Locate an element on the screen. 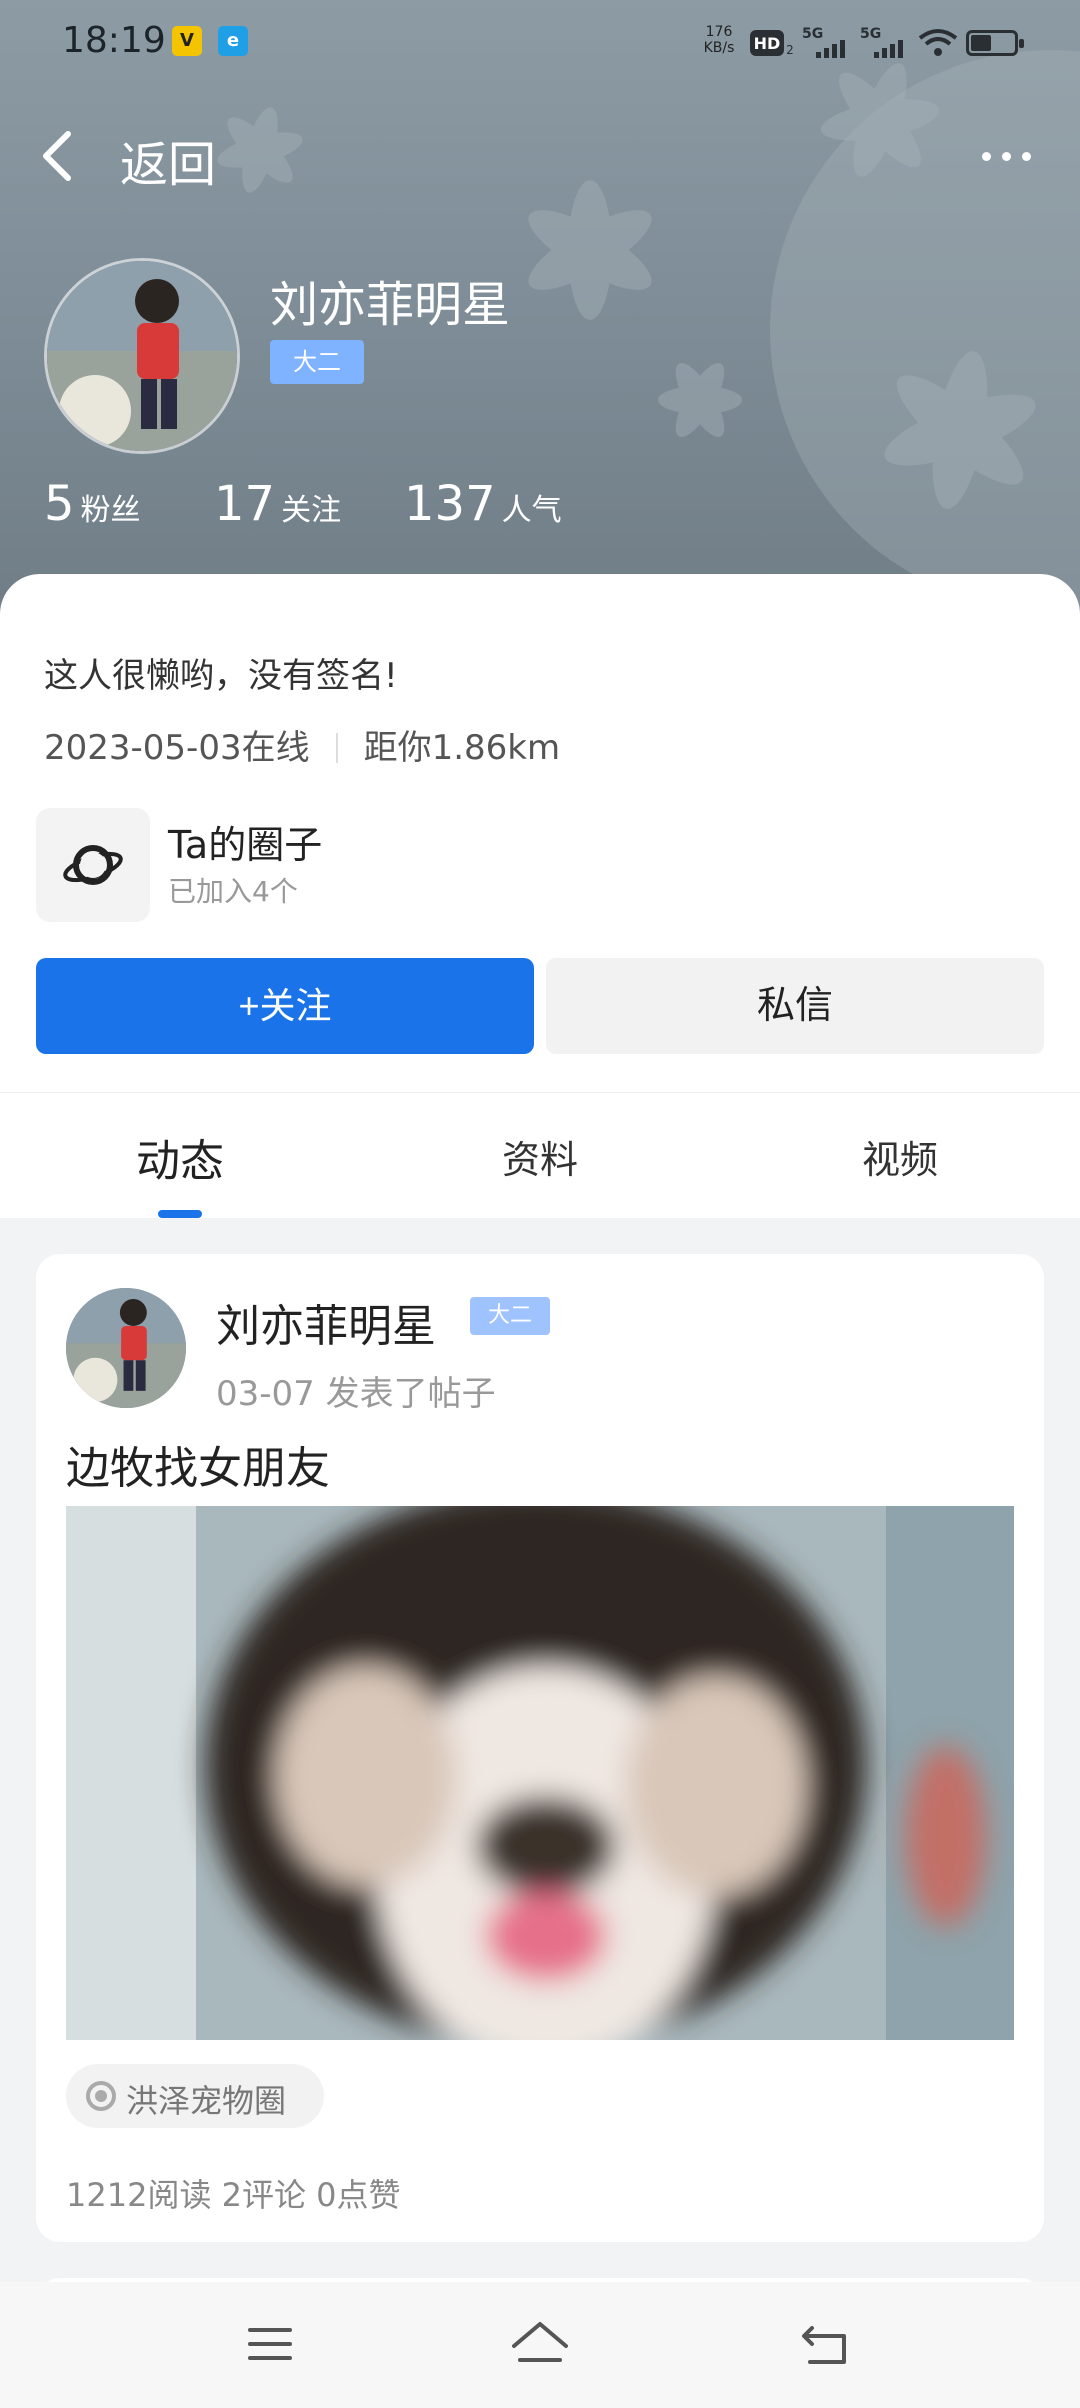 Image resolution: width=1080 pixels, height=2408 pixels. target-icon is located at coordinates (101, 2096).